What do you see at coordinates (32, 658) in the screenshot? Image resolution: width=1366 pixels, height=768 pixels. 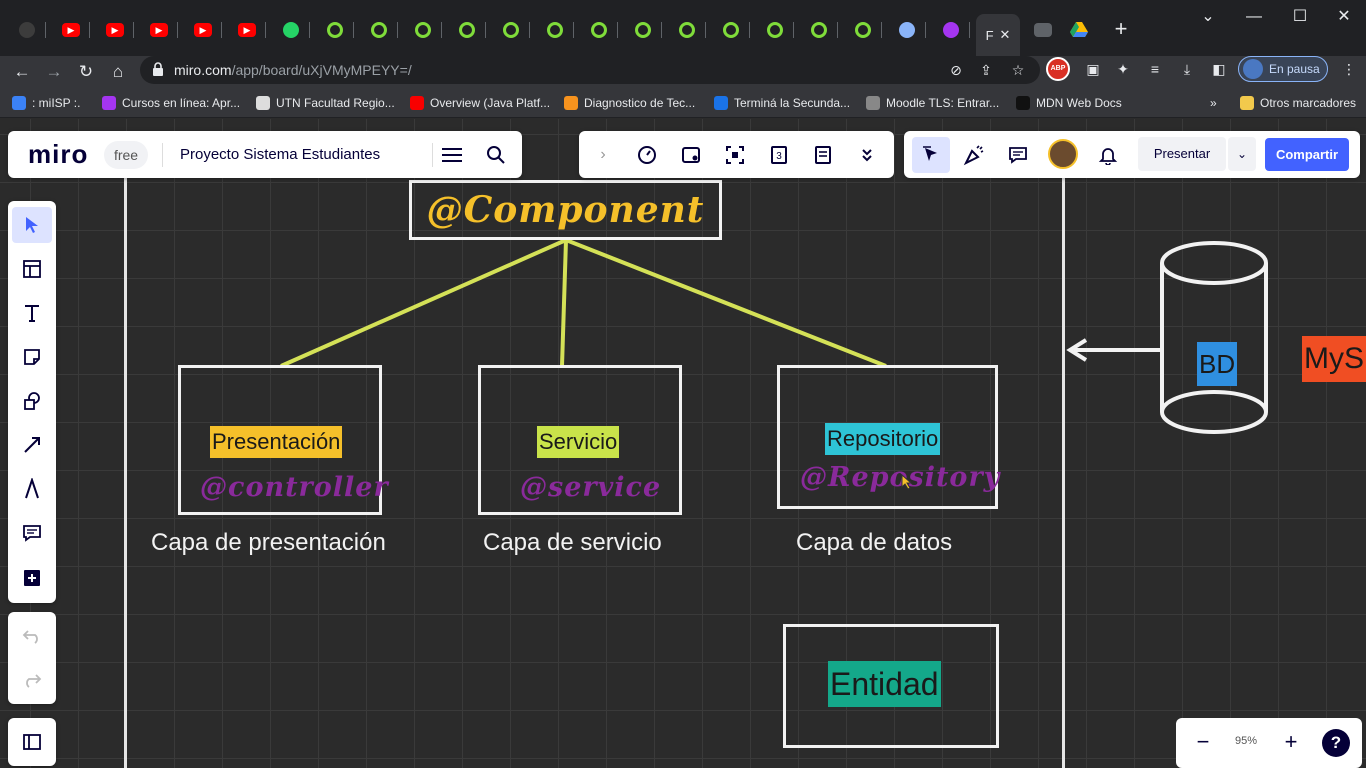 I see `undo-redo-panel` at bounding box center [32, 658].